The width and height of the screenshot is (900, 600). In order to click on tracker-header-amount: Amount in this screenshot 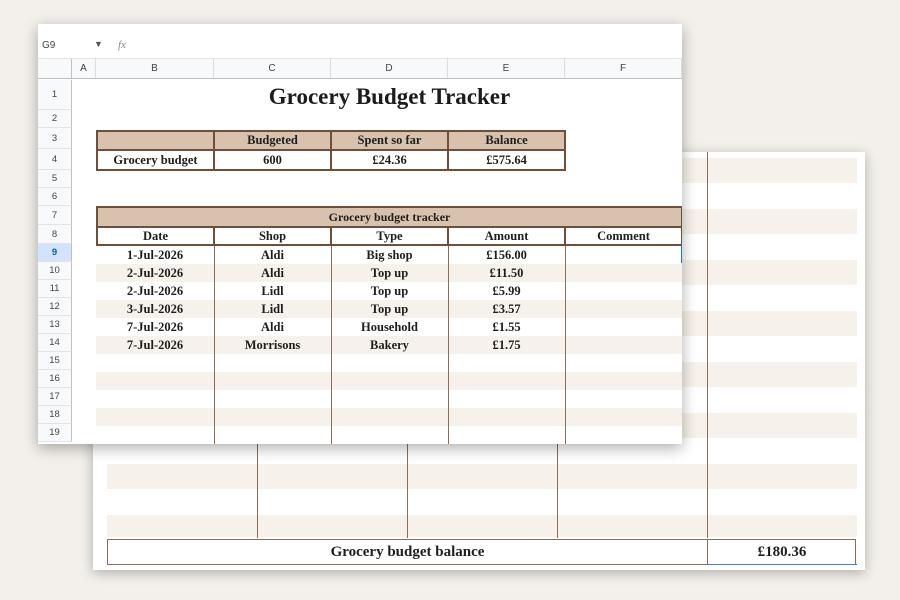, I will do `click(506, 236)`.